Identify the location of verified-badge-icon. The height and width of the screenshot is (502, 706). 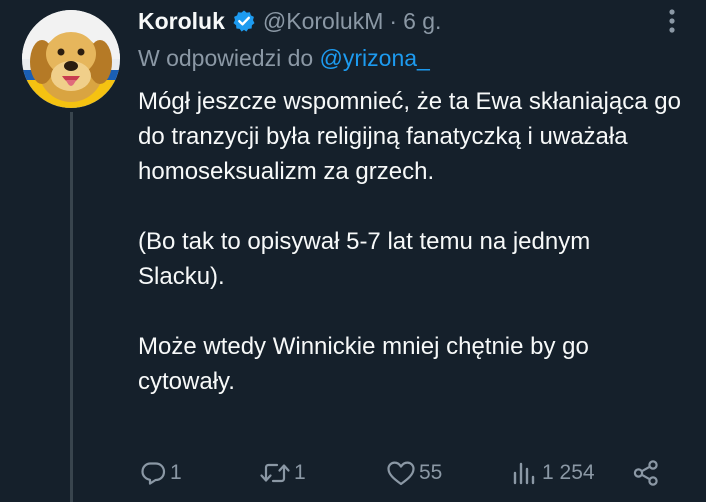
(244, 21).